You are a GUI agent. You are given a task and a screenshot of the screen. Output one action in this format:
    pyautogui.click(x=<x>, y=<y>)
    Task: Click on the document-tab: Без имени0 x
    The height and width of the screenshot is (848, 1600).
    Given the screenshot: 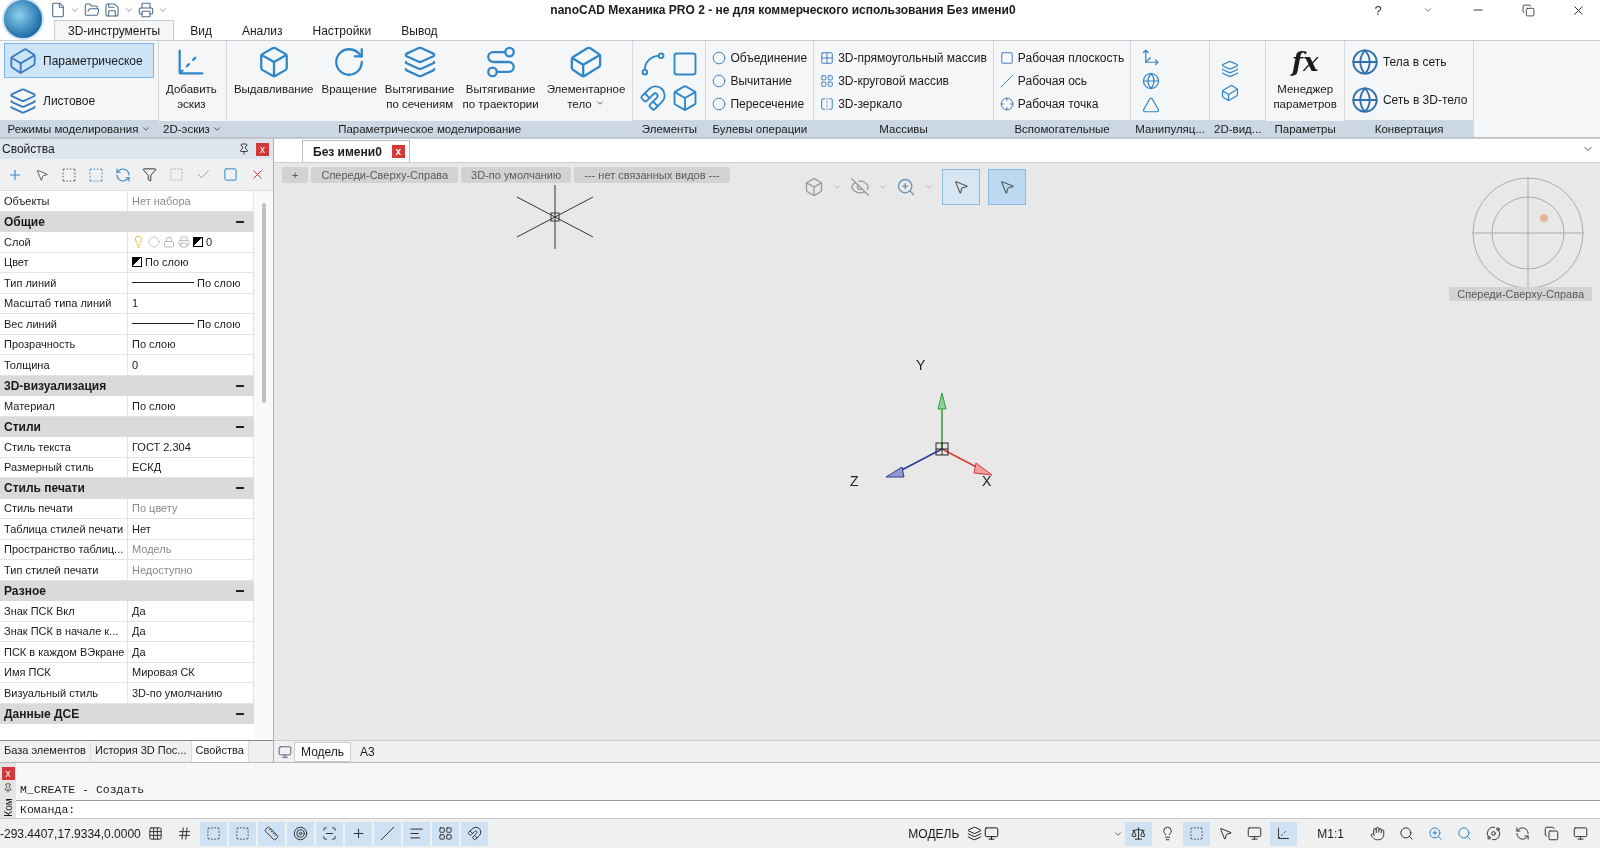 What is the action you would take?
    pyautogui.click(x=356, y=151)
    